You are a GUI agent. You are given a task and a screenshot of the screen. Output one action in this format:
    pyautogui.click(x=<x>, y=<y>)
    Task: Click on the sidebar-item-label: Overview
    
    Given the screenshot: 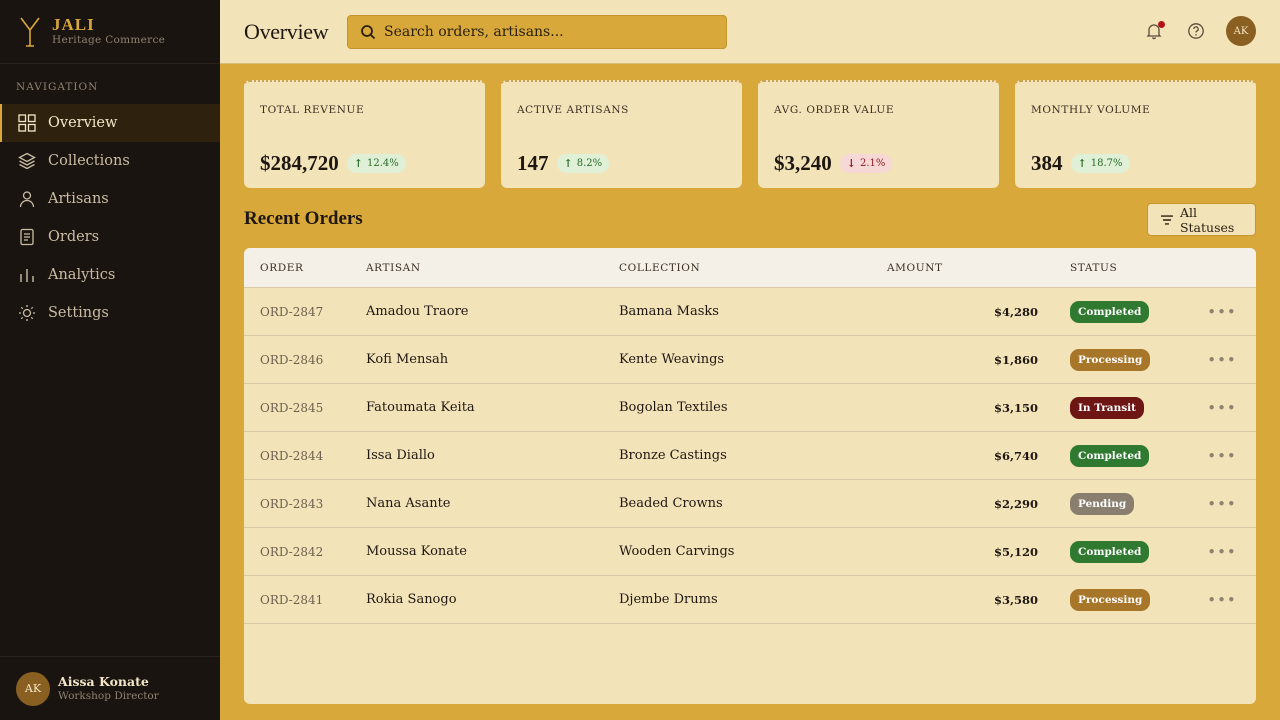 What is the action you would take?
    pyautogui.click(x=83, y=123)
    